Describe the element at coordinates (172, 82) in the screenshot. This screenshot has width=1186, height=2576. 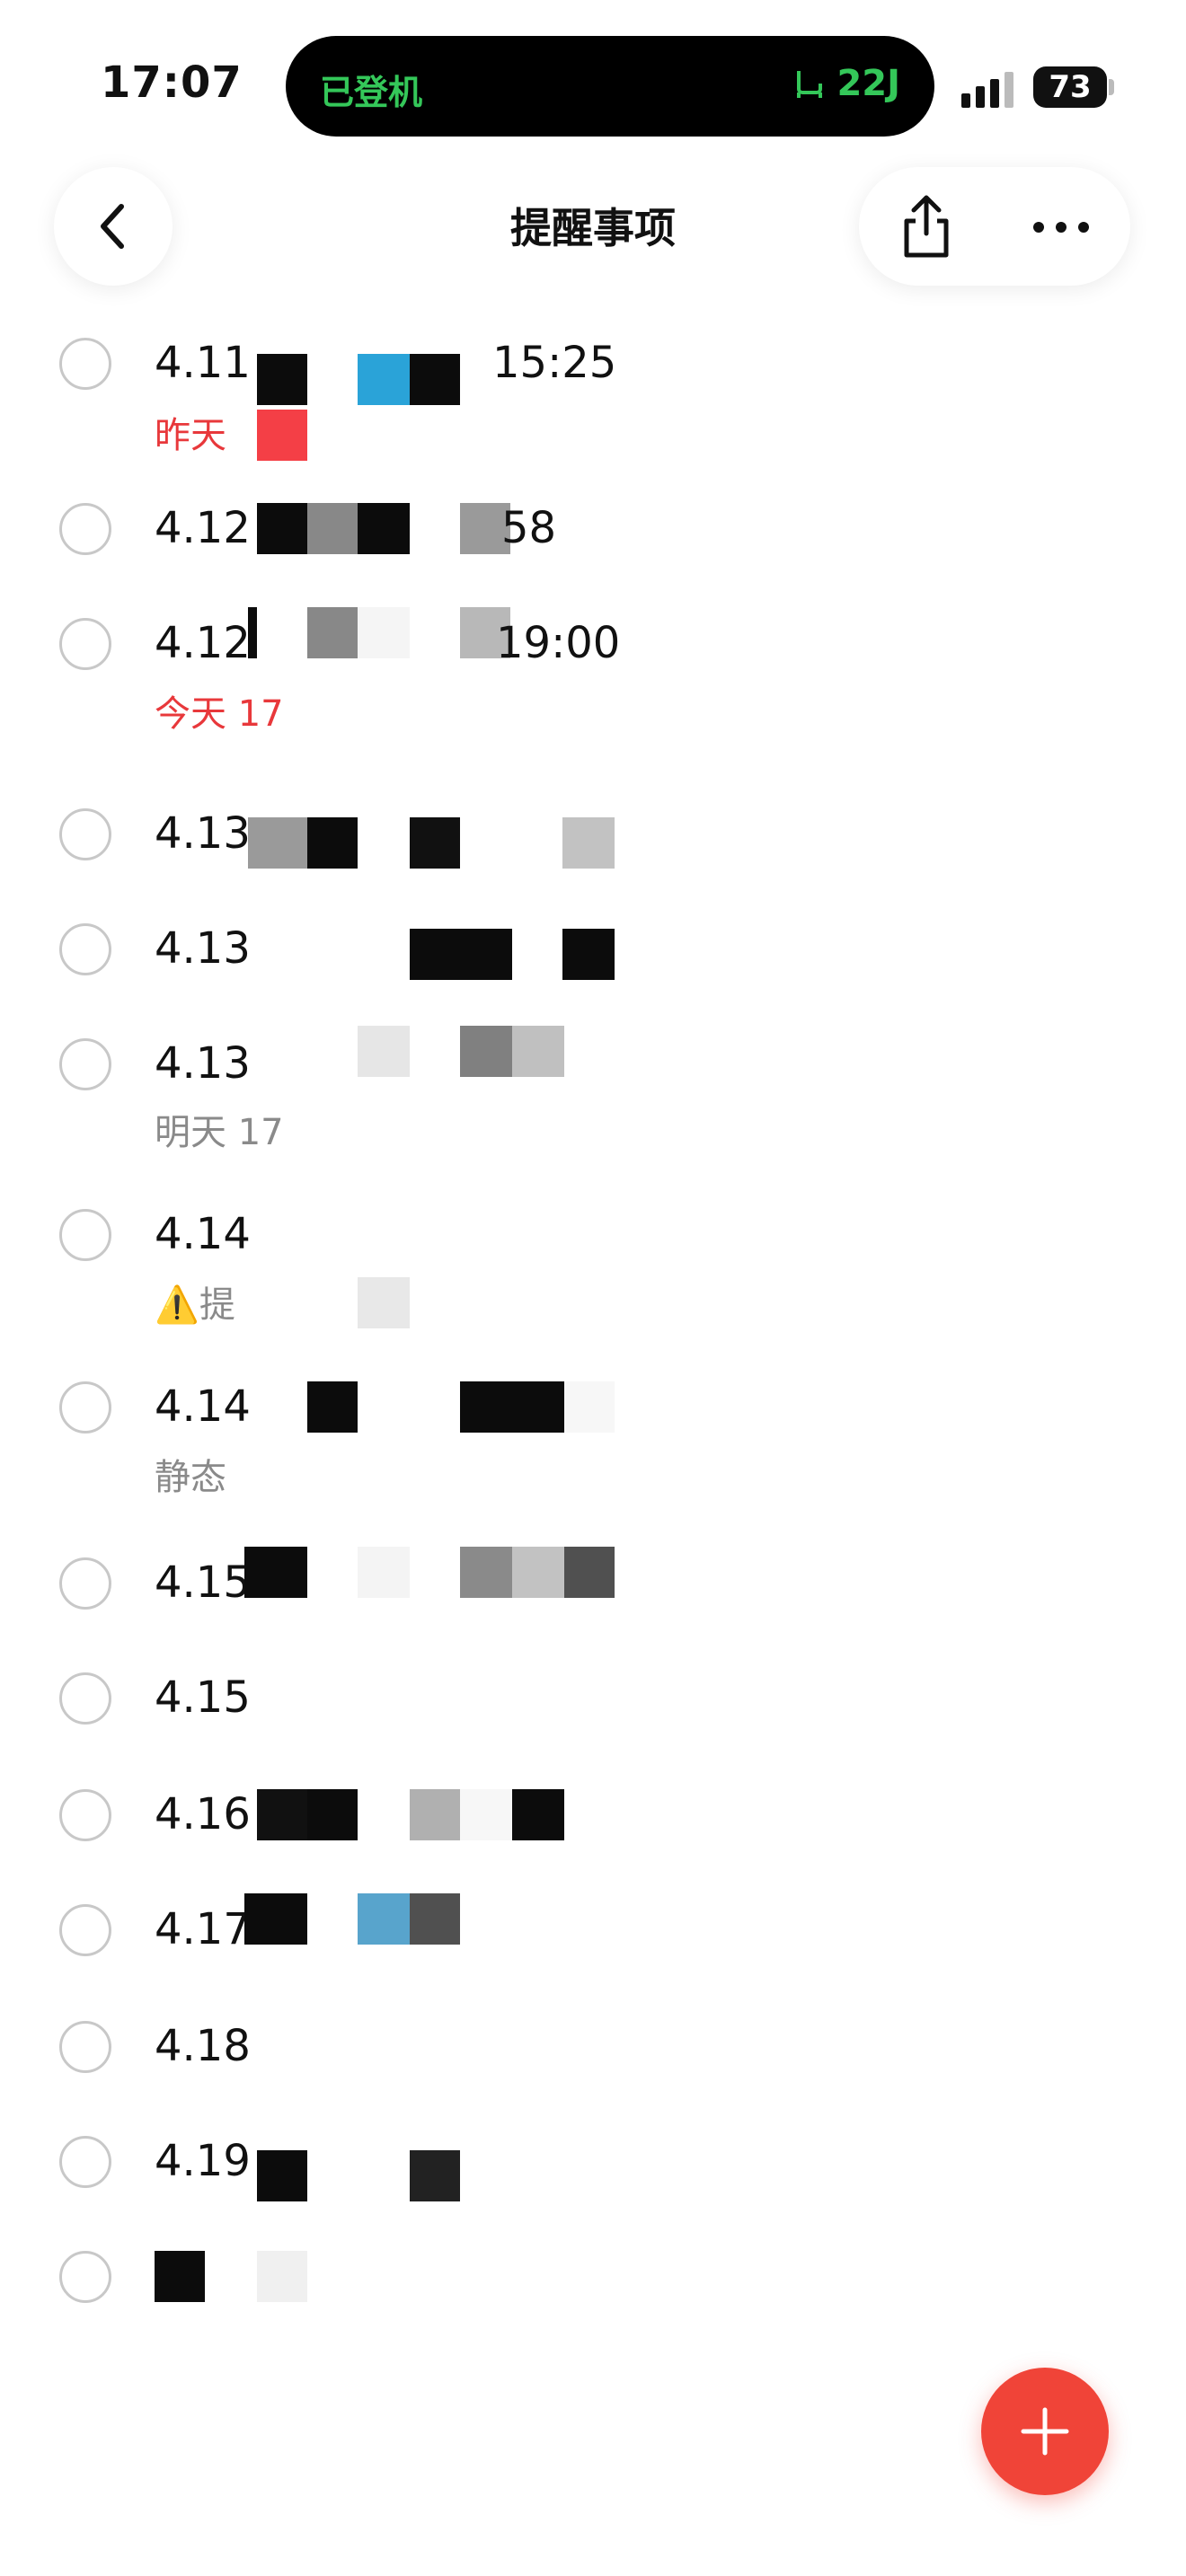
I see `status-time: 17:07` at that location.